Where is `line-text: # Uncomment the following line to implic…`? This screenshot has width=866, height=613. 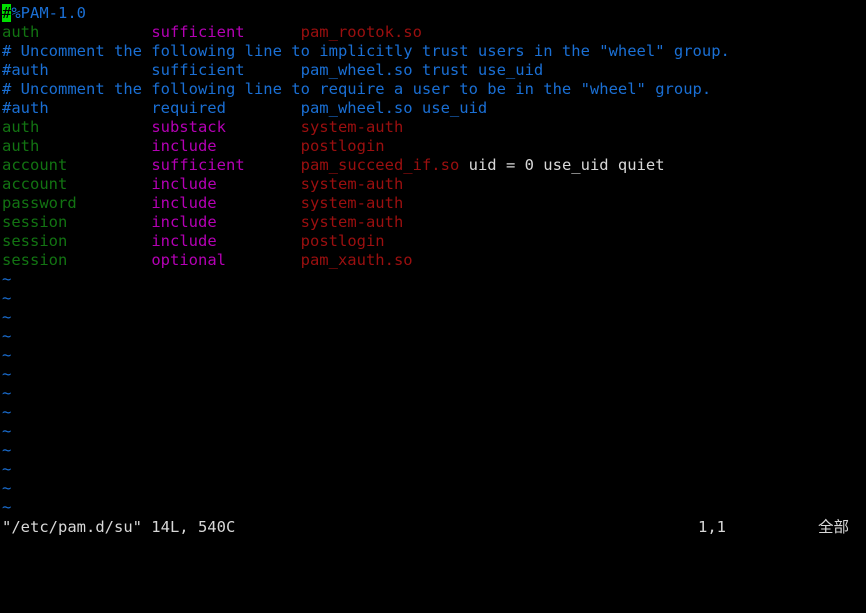
line-text: # Uncomment the following line to implic… is located at coordinates (366, 51).